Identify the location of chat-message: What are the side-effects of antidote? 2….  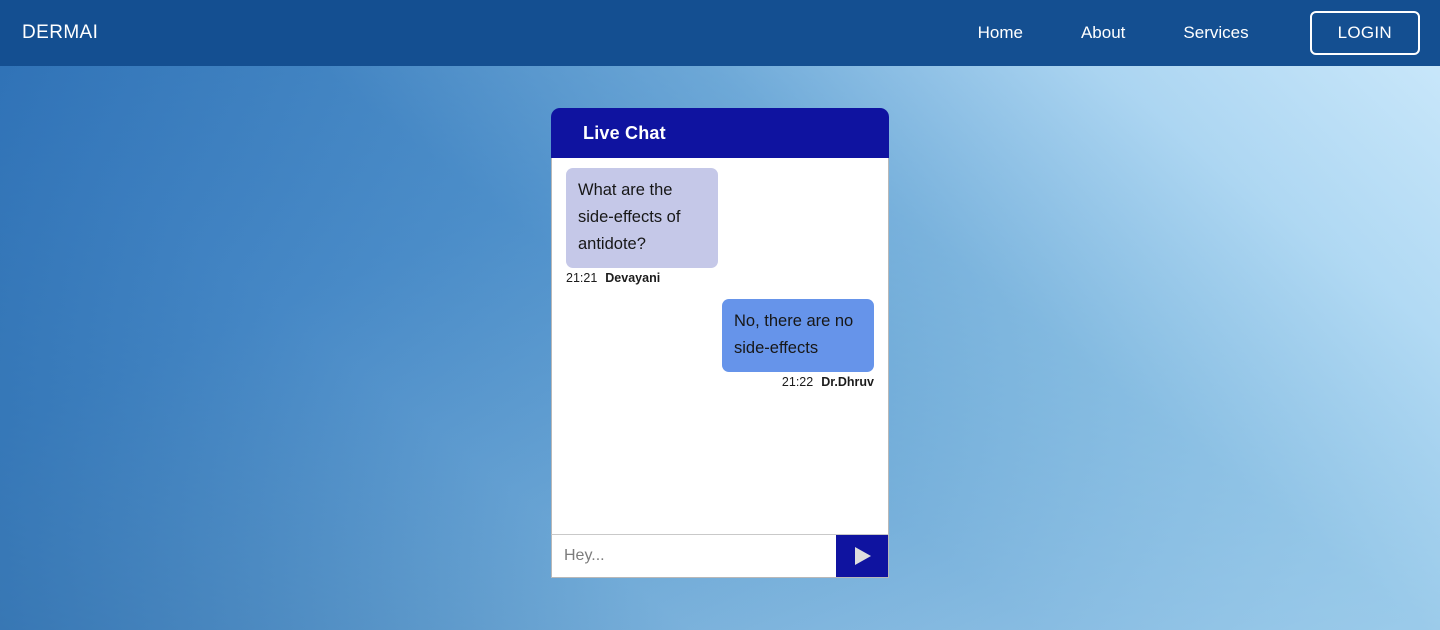
(720, 226).